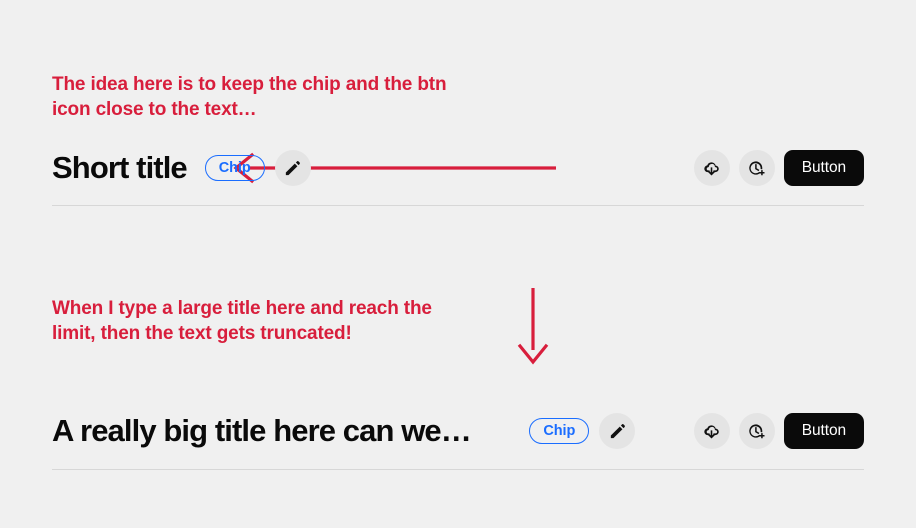  What do you see at coordinates (458, 205) in the screenshot?
I see `divider-top` at bounding box center [458, 205].